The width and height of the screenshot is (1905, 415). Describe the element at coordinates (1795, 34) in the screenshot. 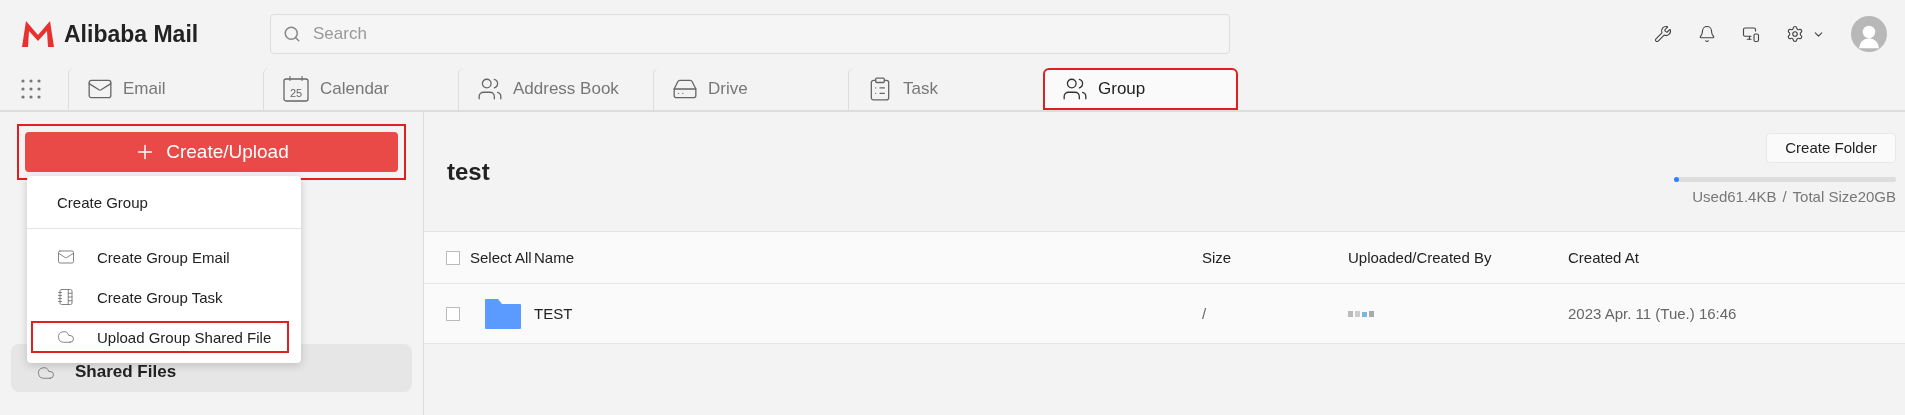

I see `settings-icon` at that location.